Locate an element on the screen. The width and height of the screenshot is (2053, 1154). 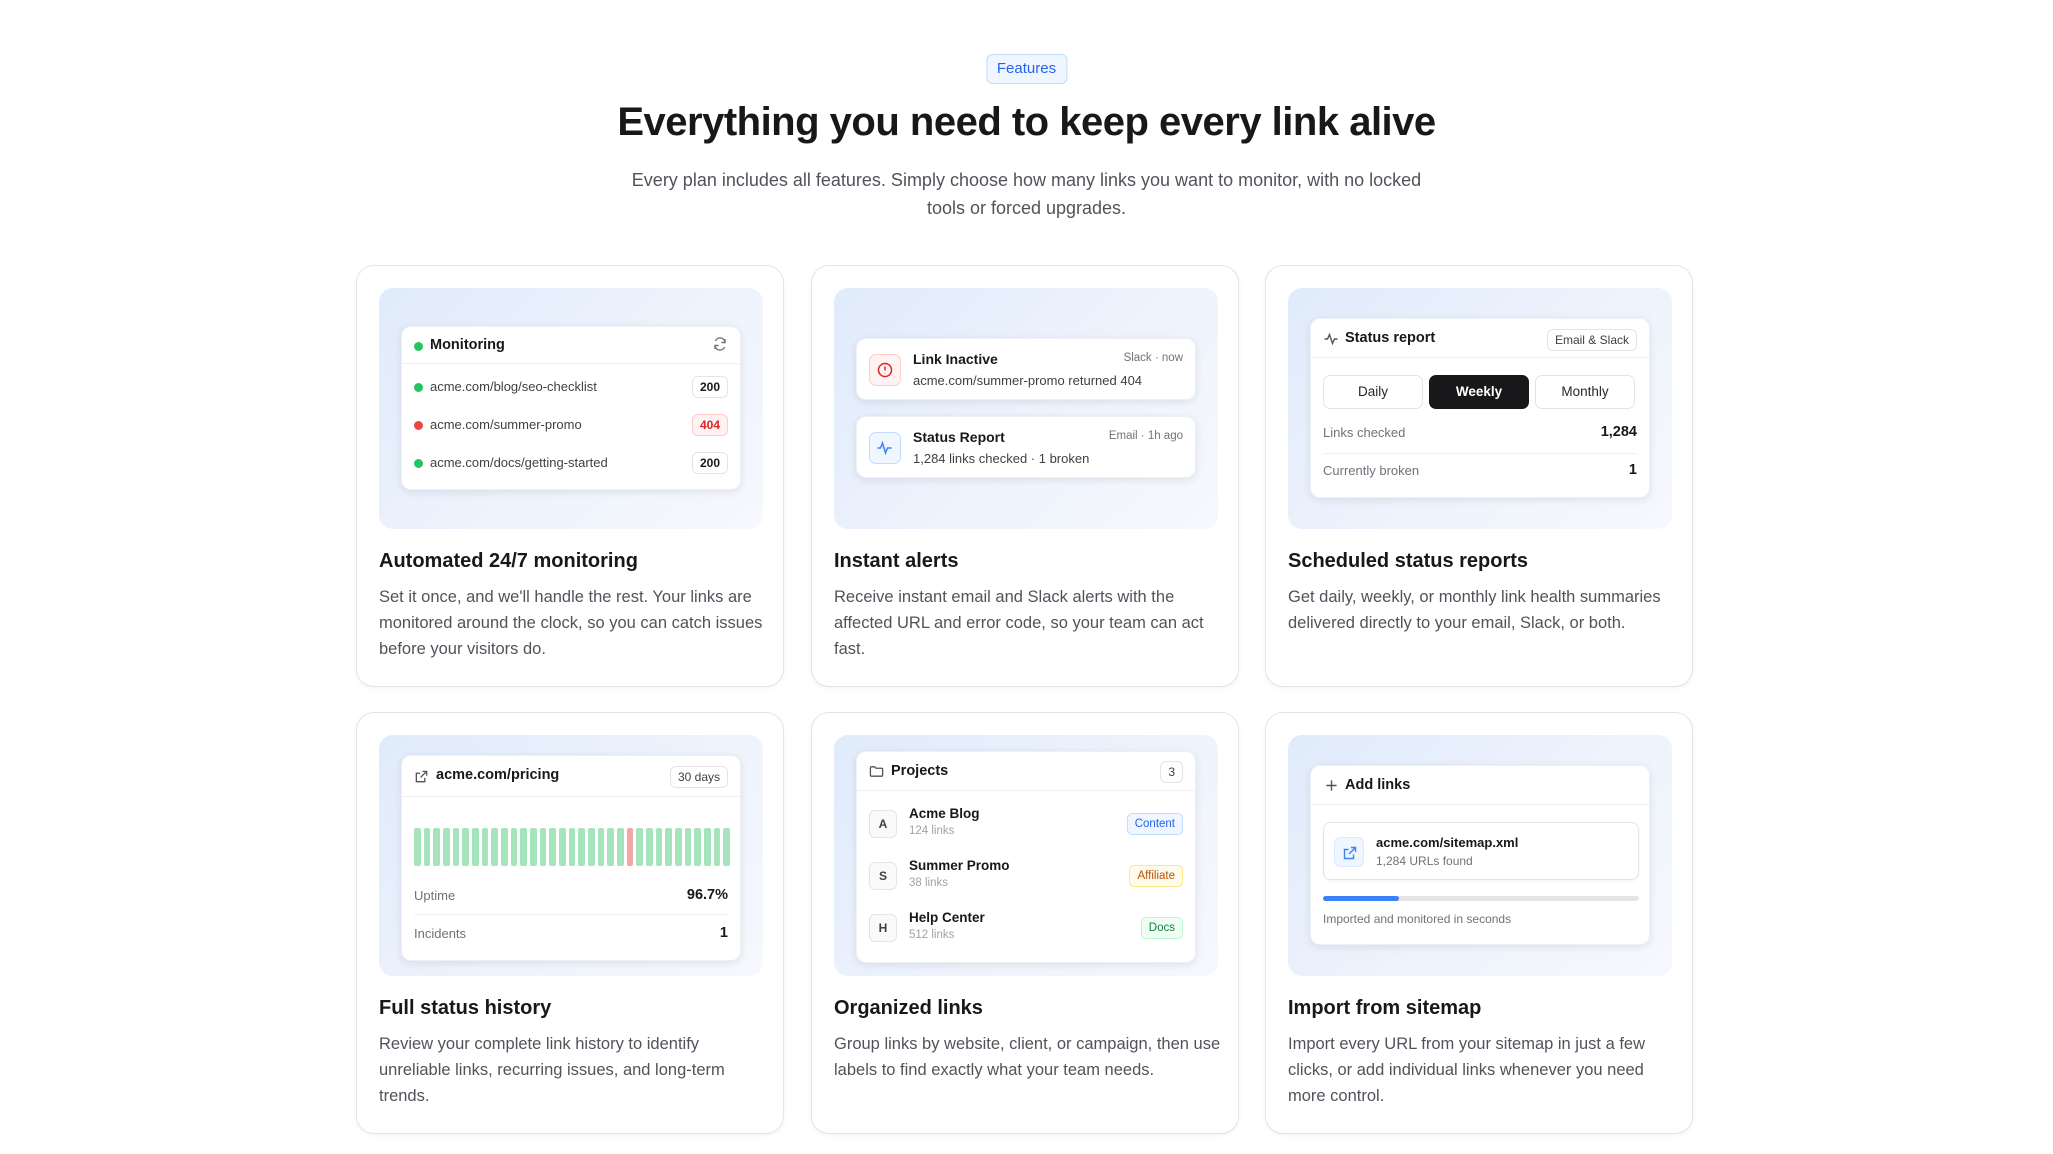
card-title: Automated 24/7 monitoring is located at coordinates (508, 561).